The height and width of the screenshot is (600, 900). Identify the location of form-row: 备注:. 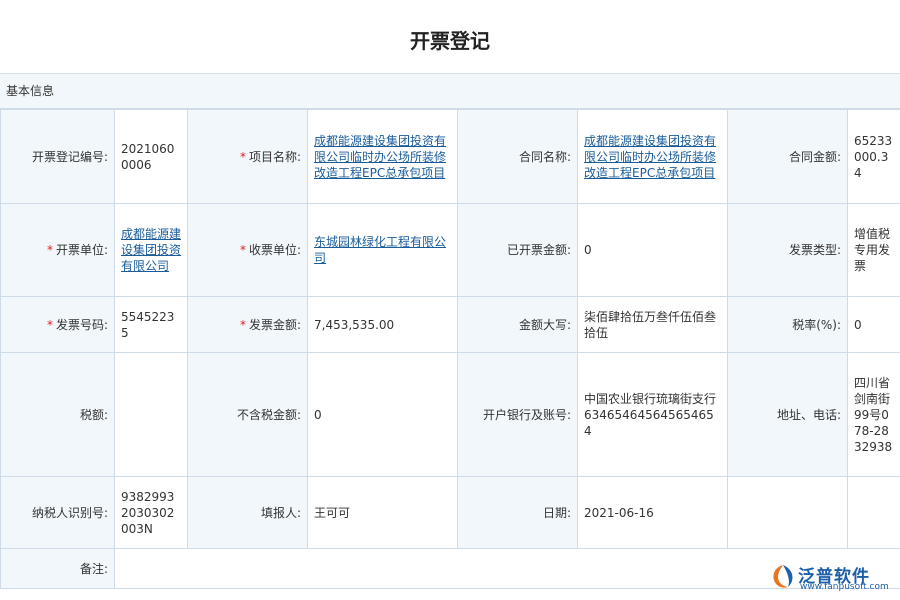
(450, 568).